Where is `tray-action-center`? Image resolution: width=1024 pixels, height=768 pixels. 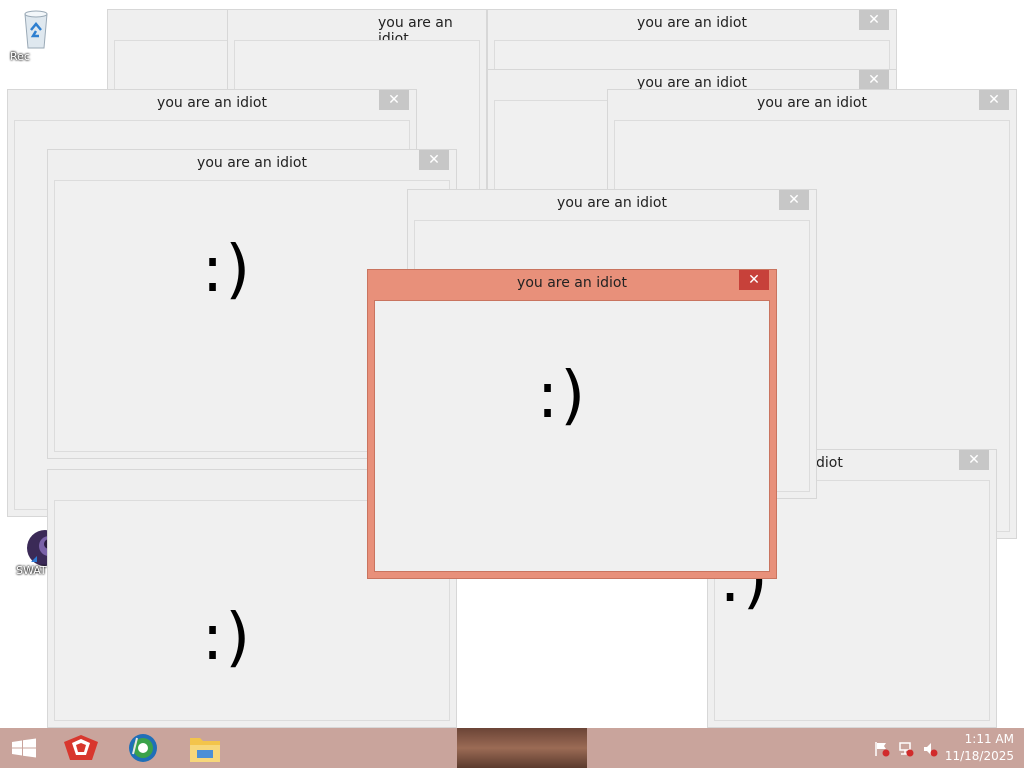 tray-action-center is located at coordinates (882, 749).